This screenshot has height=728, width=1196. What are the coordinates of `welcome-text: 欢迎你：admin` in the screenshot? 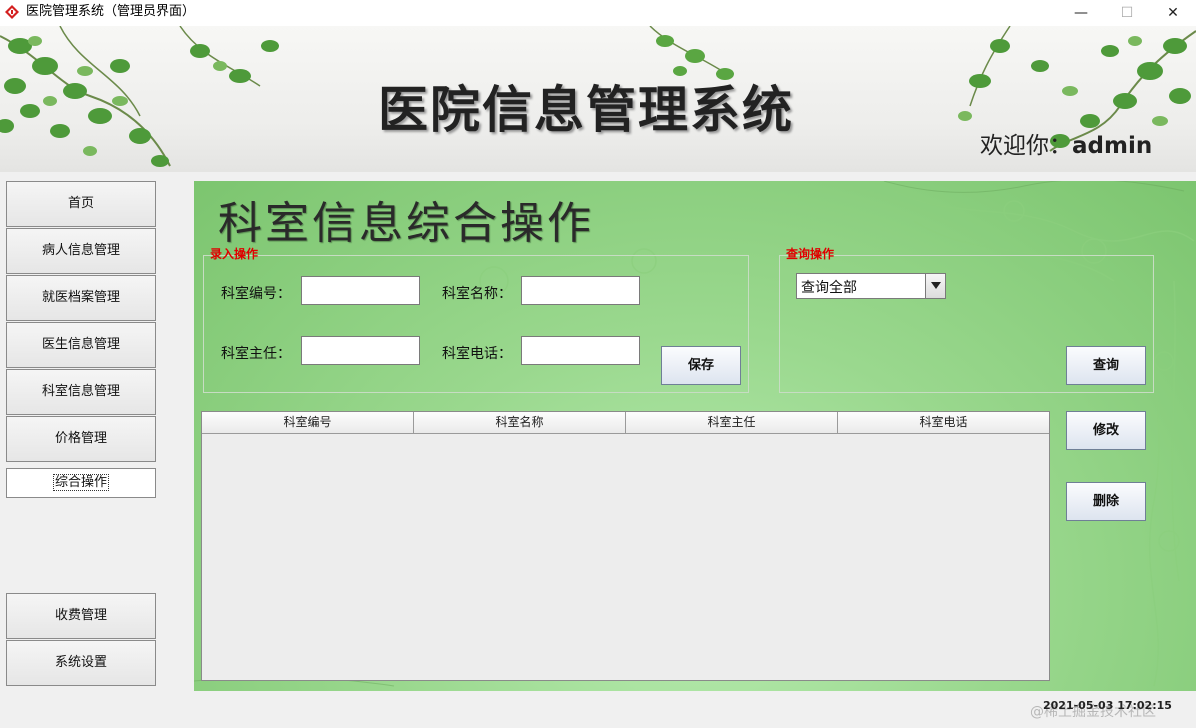 It's located at (1066, 143).